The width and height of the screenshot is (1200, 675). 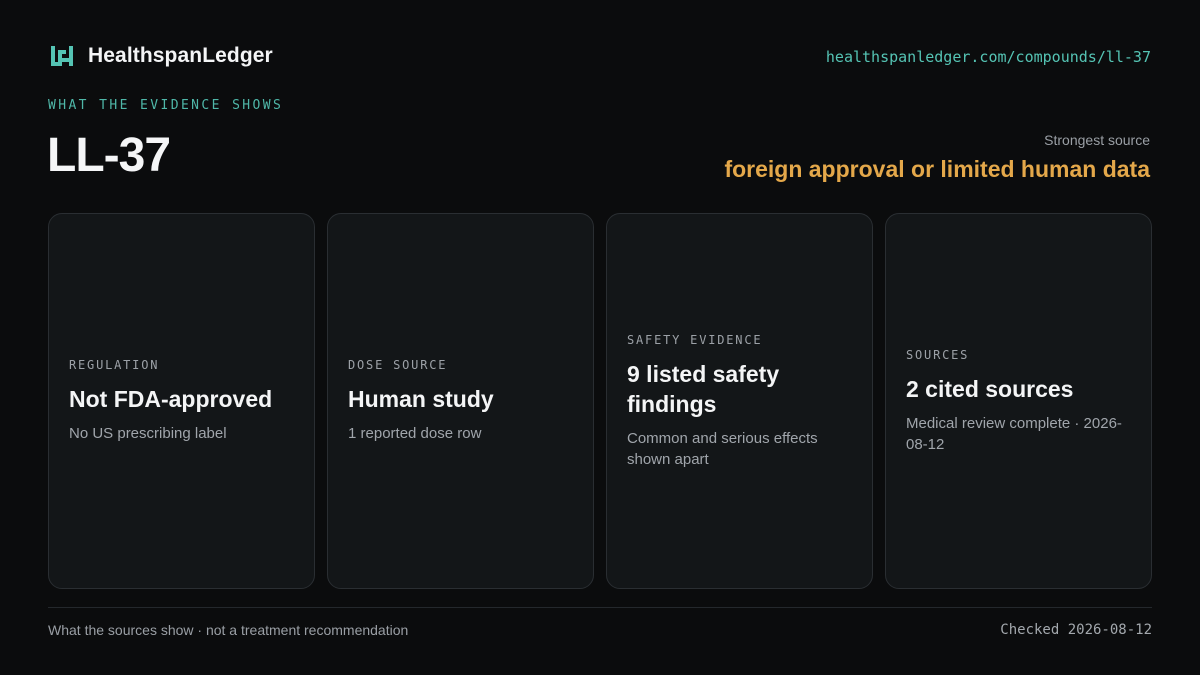 What do you see at coordinates (988, 57) in the screenshot?
I see `site-url-link: healthspanledger.com/compounds/ll-37` at bounding box center [988, 57].